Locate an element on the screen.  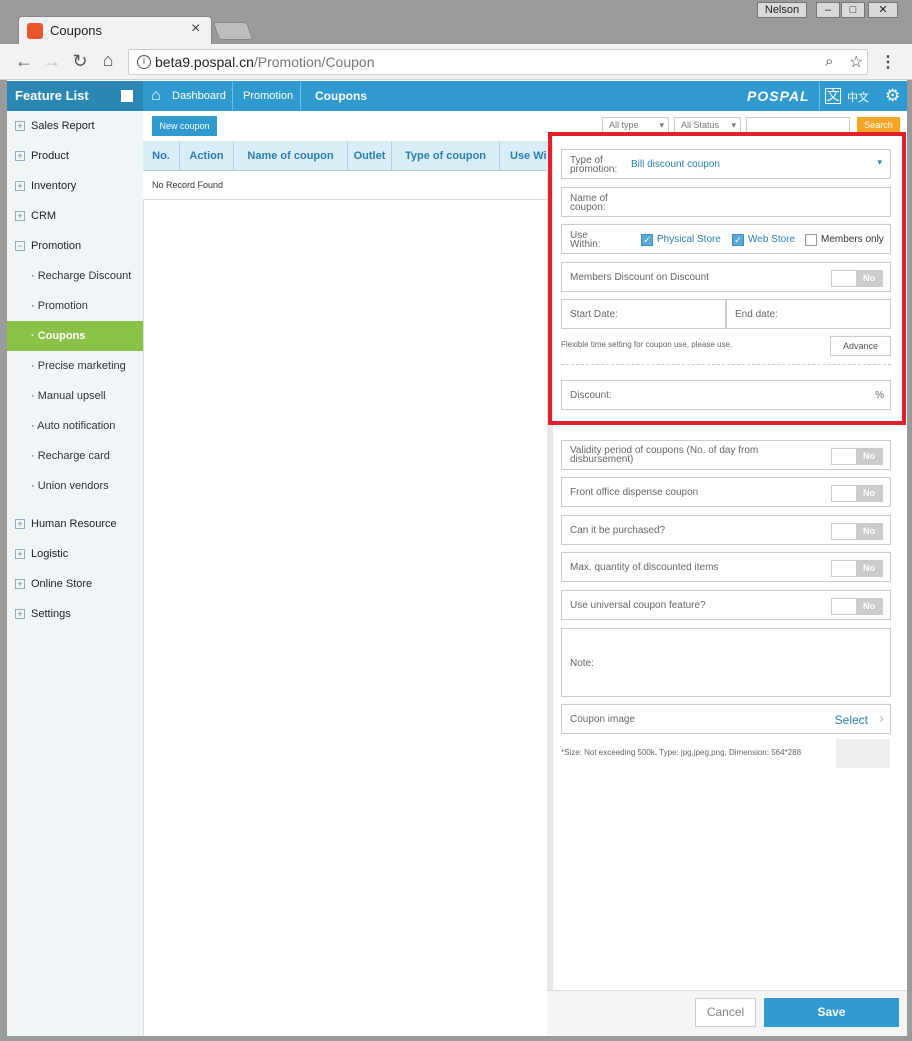
address-bar: i beta9.pospal.cn/Promotion/Coupon ⌕ ☆ is located at coordinates (498, 62).